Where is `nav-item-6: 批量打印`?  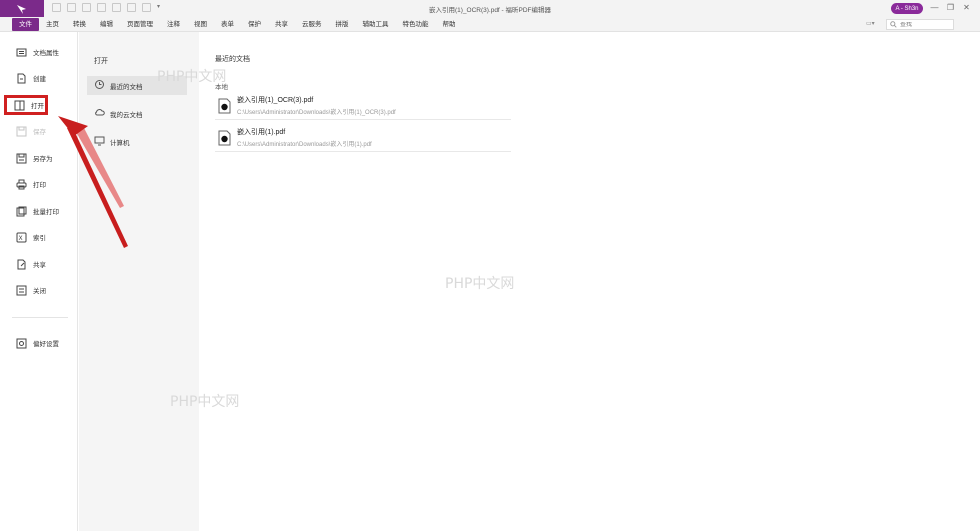 nav-item-6: 批量打印 is located at coordinates (40, 211).